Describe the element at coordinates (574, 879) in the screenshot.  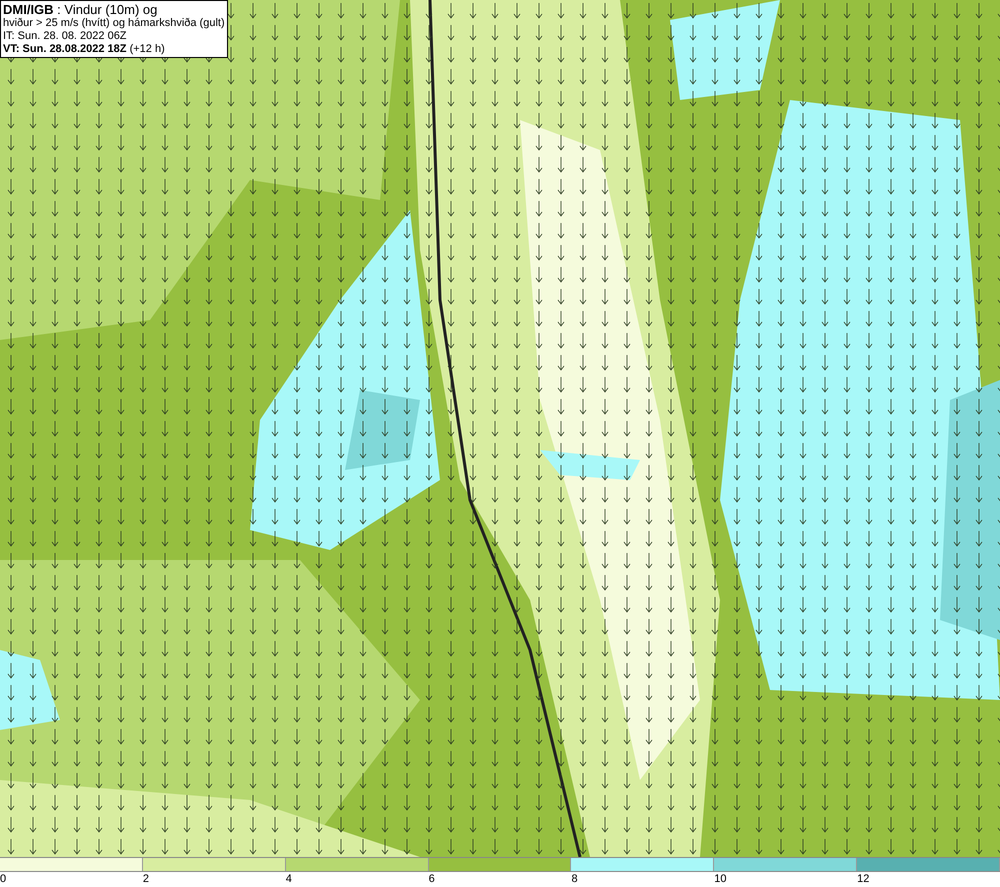
I see `legend-label: 8` at that location.